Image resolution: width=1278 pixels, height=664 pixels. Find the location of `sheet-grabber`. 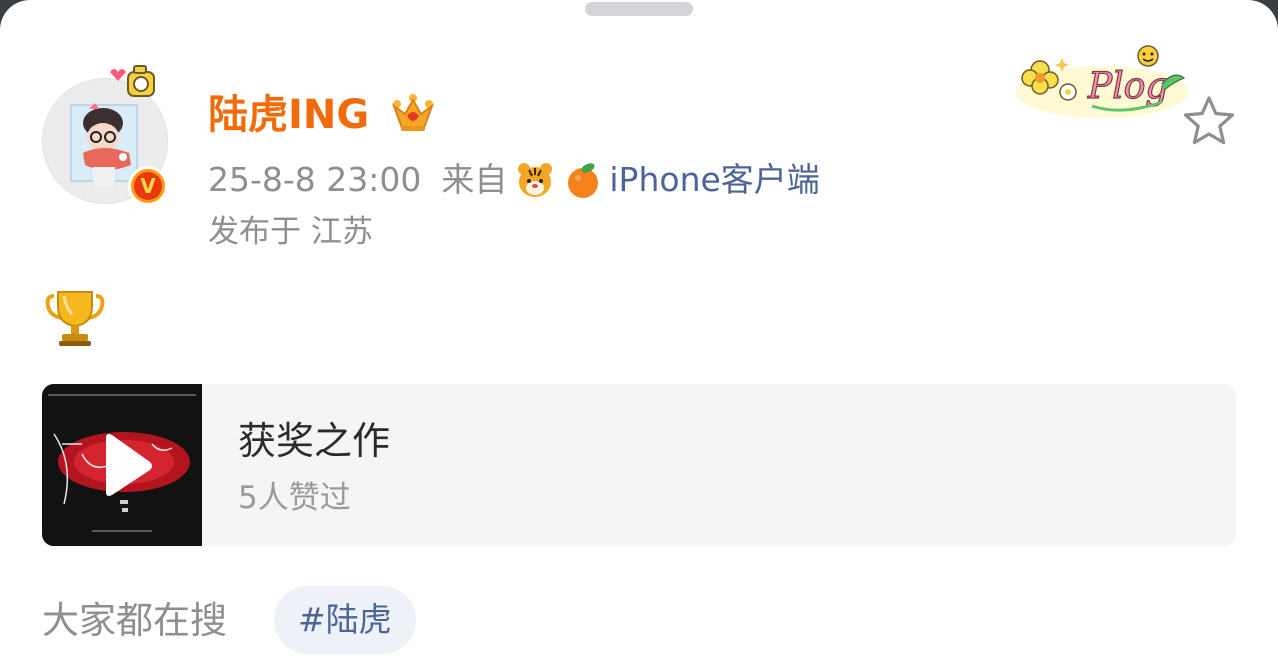

sheet-grabber is located at coordinates (639, 9).